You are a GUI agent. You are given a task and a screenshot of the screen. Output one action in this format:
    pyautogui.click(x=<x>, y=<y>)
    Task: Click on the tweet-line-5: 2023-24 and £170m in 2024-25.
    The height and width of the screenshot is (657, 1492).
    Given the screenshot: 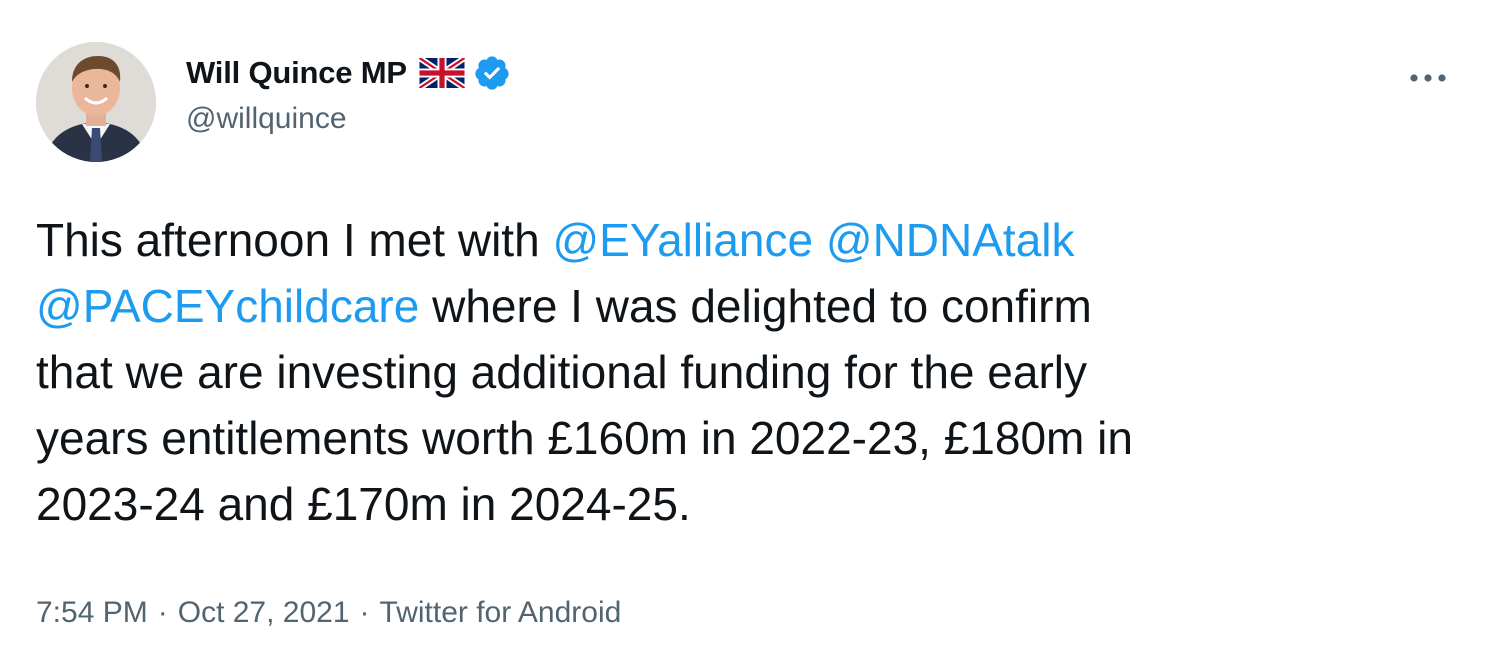 What is the action you would take?
    pyautogui.click(x=363, y=504)
    